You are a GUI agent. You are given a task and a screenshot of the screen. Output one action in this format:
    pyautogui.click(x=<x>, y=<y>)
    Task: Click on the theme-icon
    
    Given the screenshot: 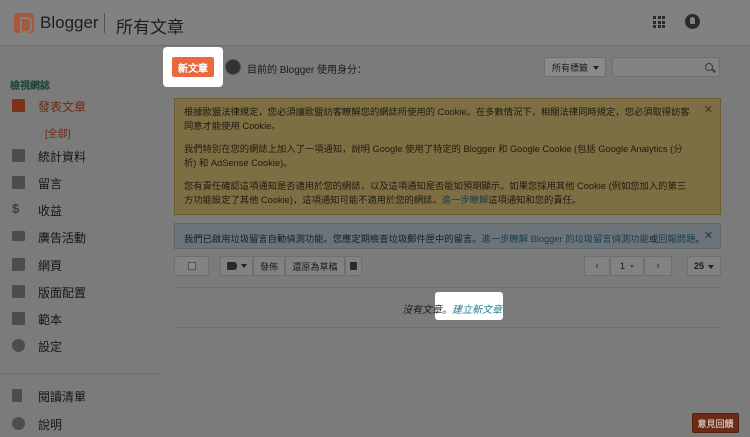 What is the action you would take?
    pyautogui.click(x=18, y=318)
    